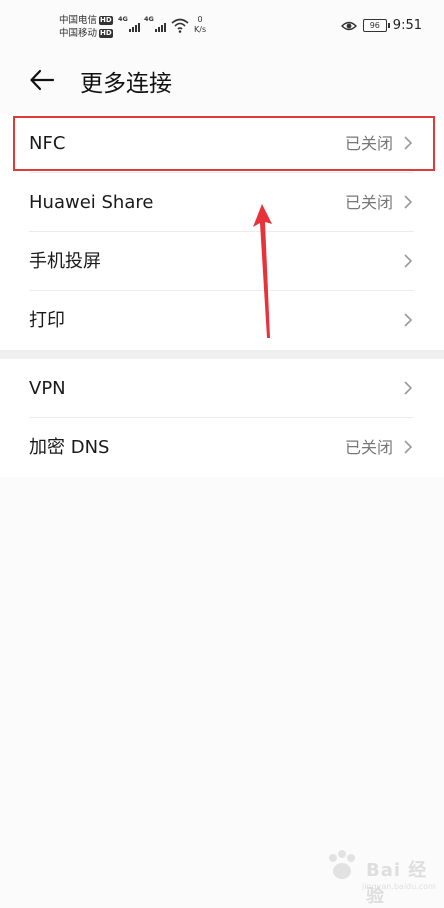 The height and width of the screenshot is (908, 444). Describe the element at coordinates (200, 29) in the screenshot. I see `speed-unit: K/s` at that location.